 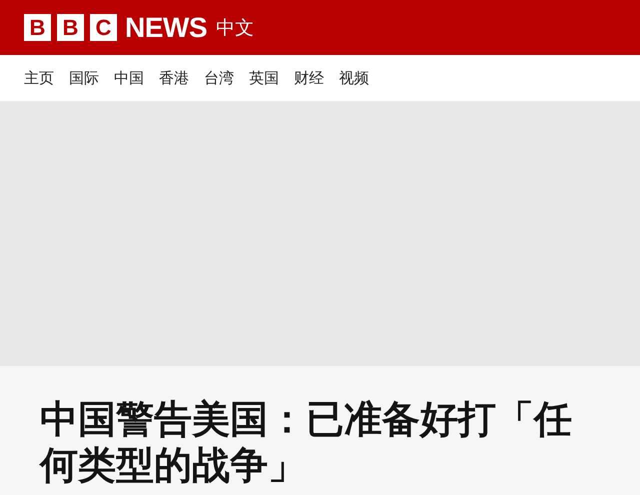 I want to click on nav-link: 财经, so click(x=309, y=78).